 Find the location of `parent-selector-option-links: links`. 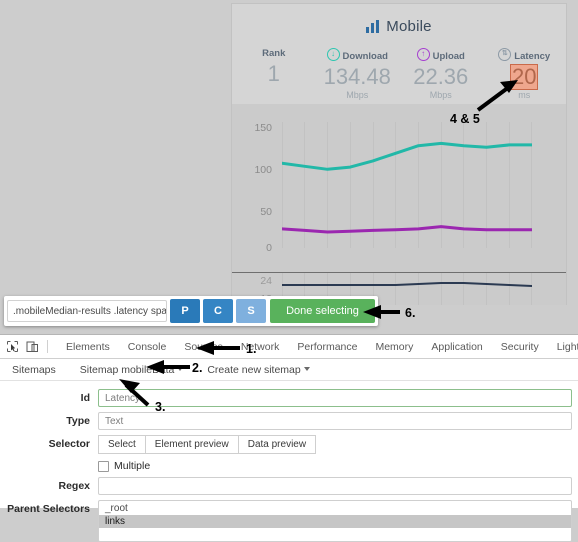

parent-selector-option-links: links is located at coordinates (335, 521).